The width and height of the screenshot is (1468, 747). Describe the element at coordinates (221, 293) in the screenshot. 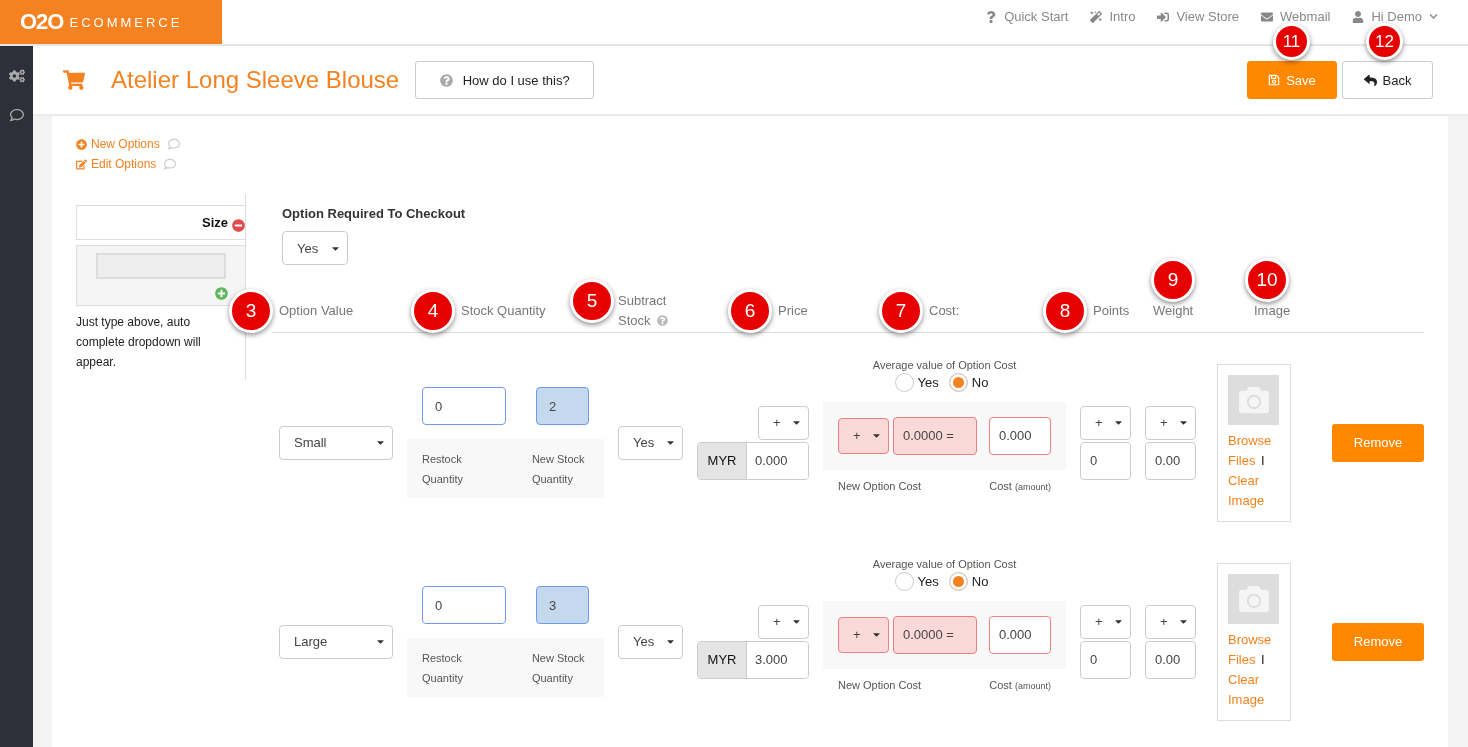

I see `add-icon` at that location.